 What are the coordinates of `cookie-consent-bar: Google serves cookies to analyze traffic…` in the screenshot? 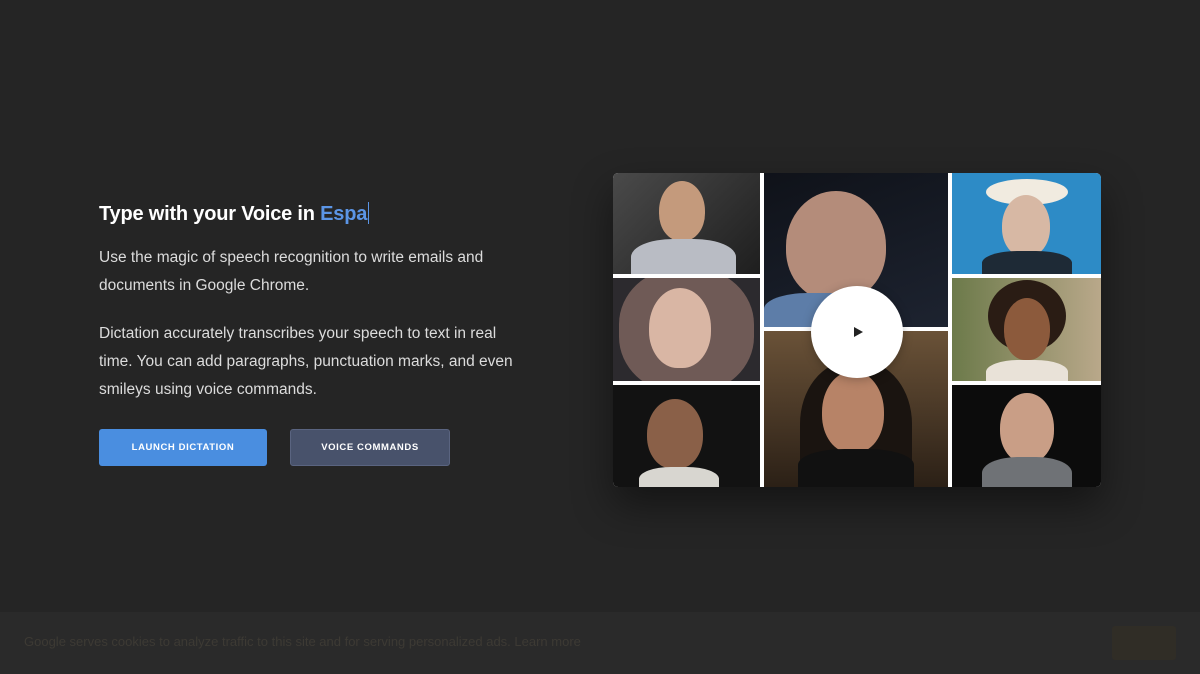 It's located at (600, 643).